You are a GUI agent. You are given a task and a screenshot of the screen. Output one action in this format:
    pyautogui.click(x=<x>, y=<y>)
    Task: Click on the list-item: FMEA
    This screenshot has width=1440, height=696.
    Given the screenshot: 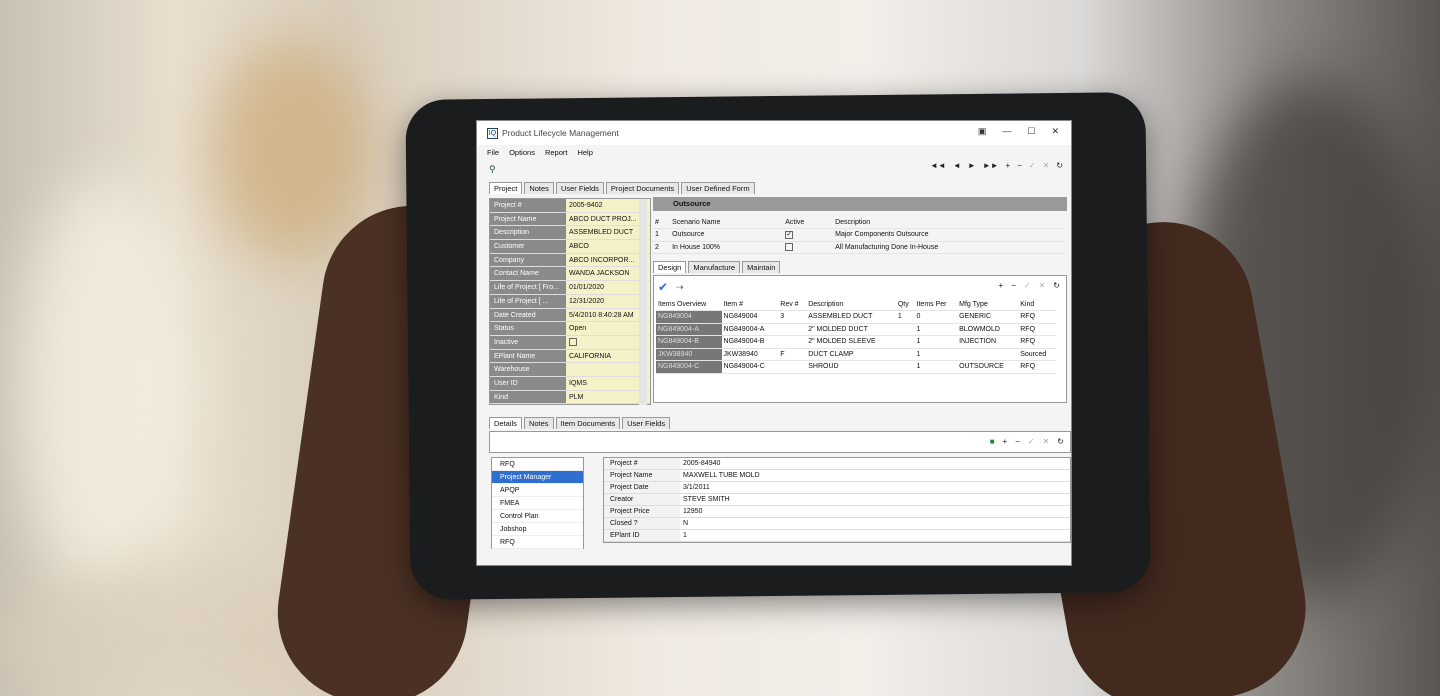 What is the action you would take?
    pyautogui.click(x=537, y=503)
    